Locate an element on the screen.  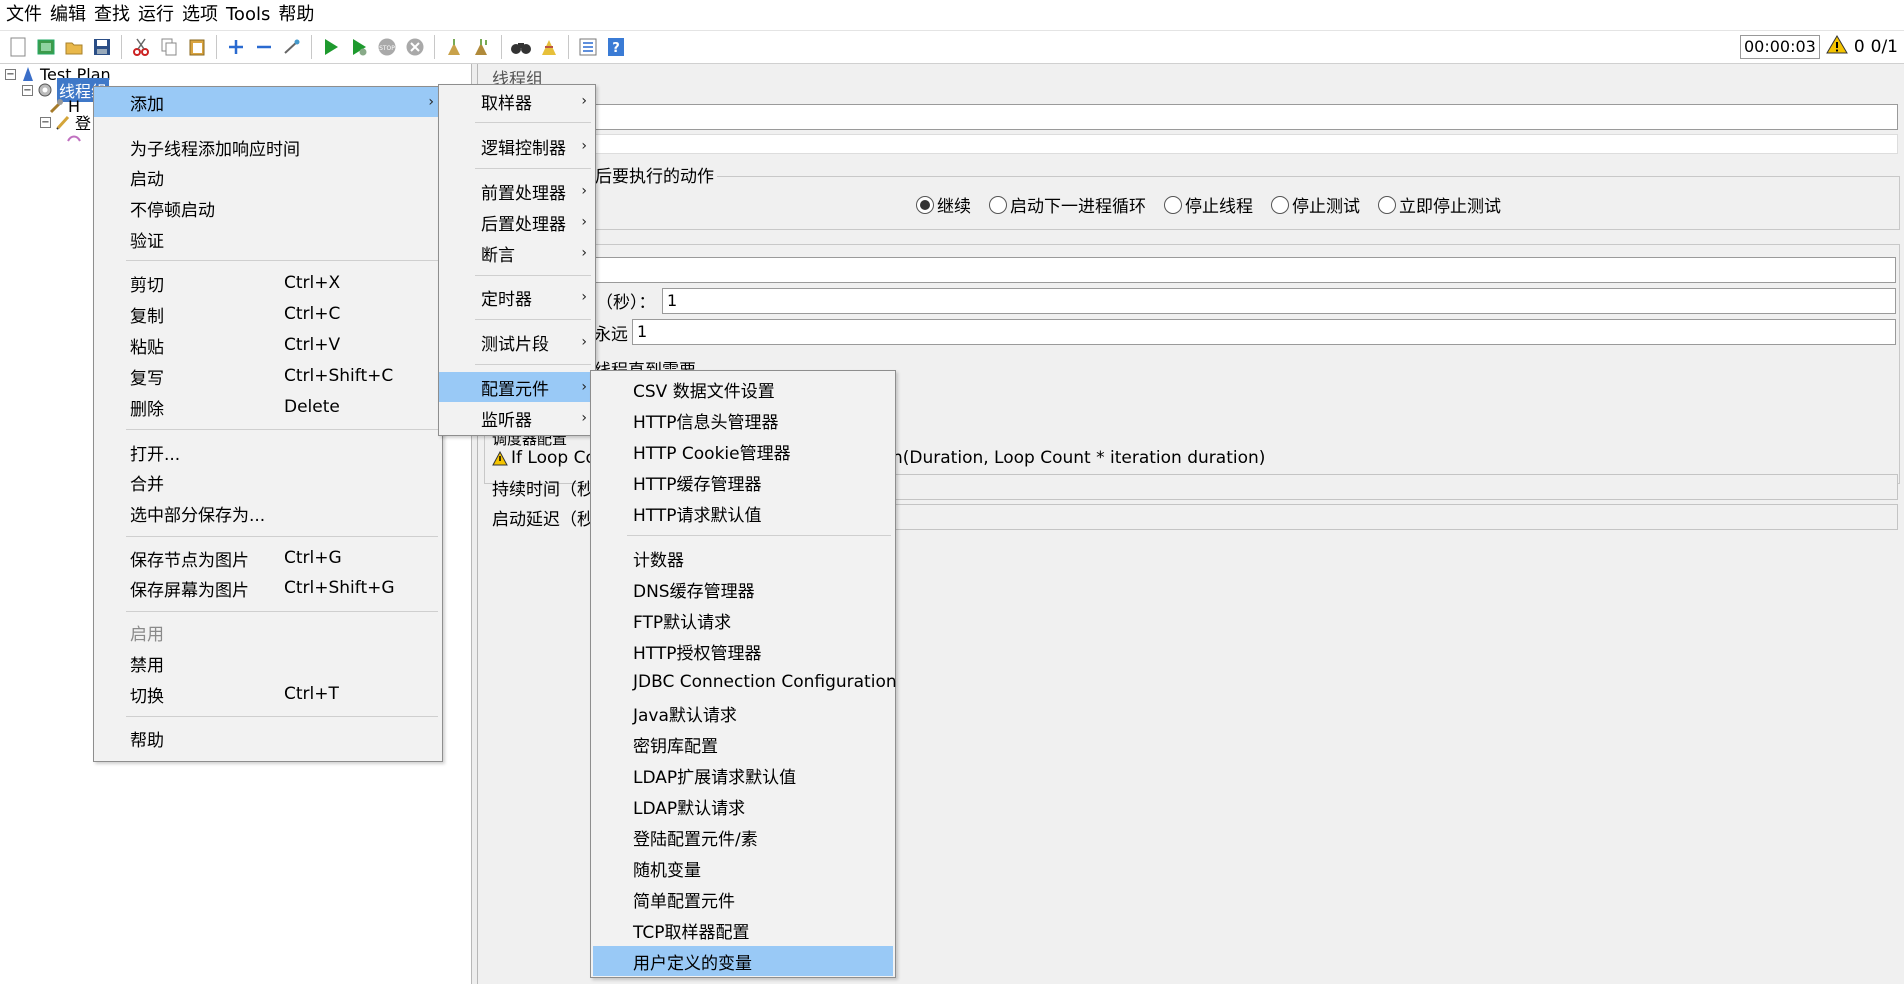
menu-item-save-node-image: 保存节点为图片 Ctrl+G is located at coordinates (268, 558).